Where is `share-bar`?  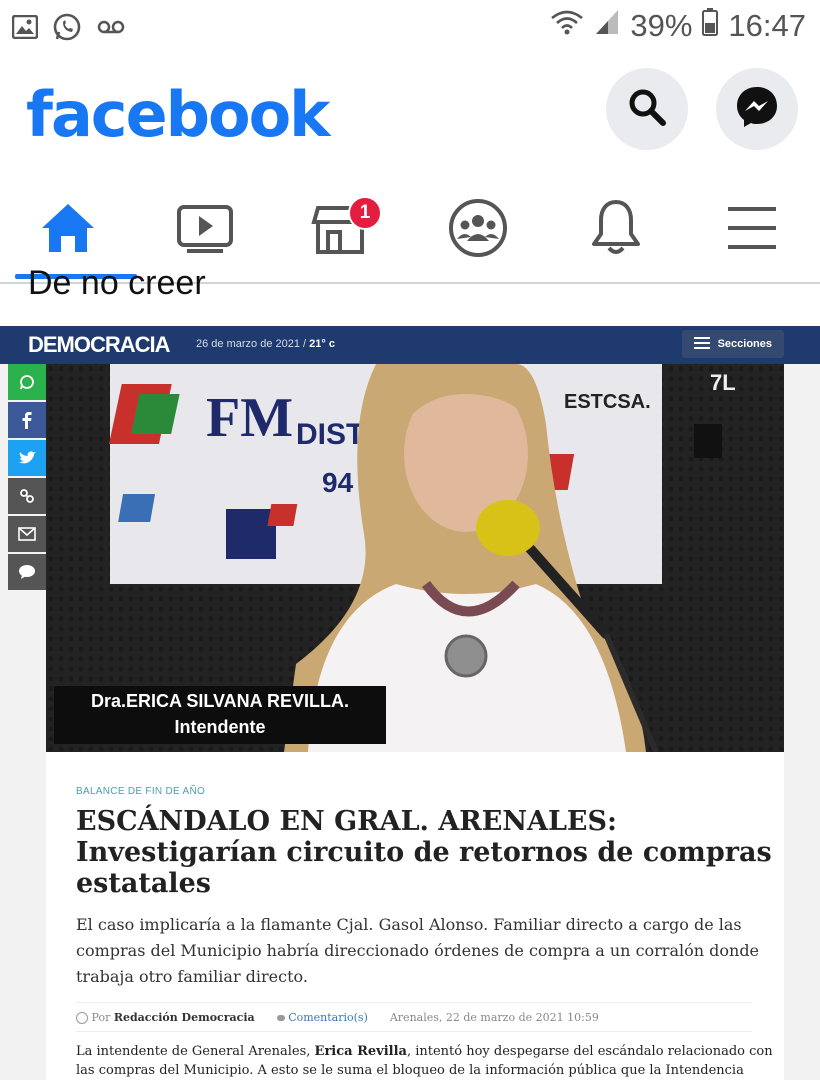
share-bar is located at coordinates (27, 478).